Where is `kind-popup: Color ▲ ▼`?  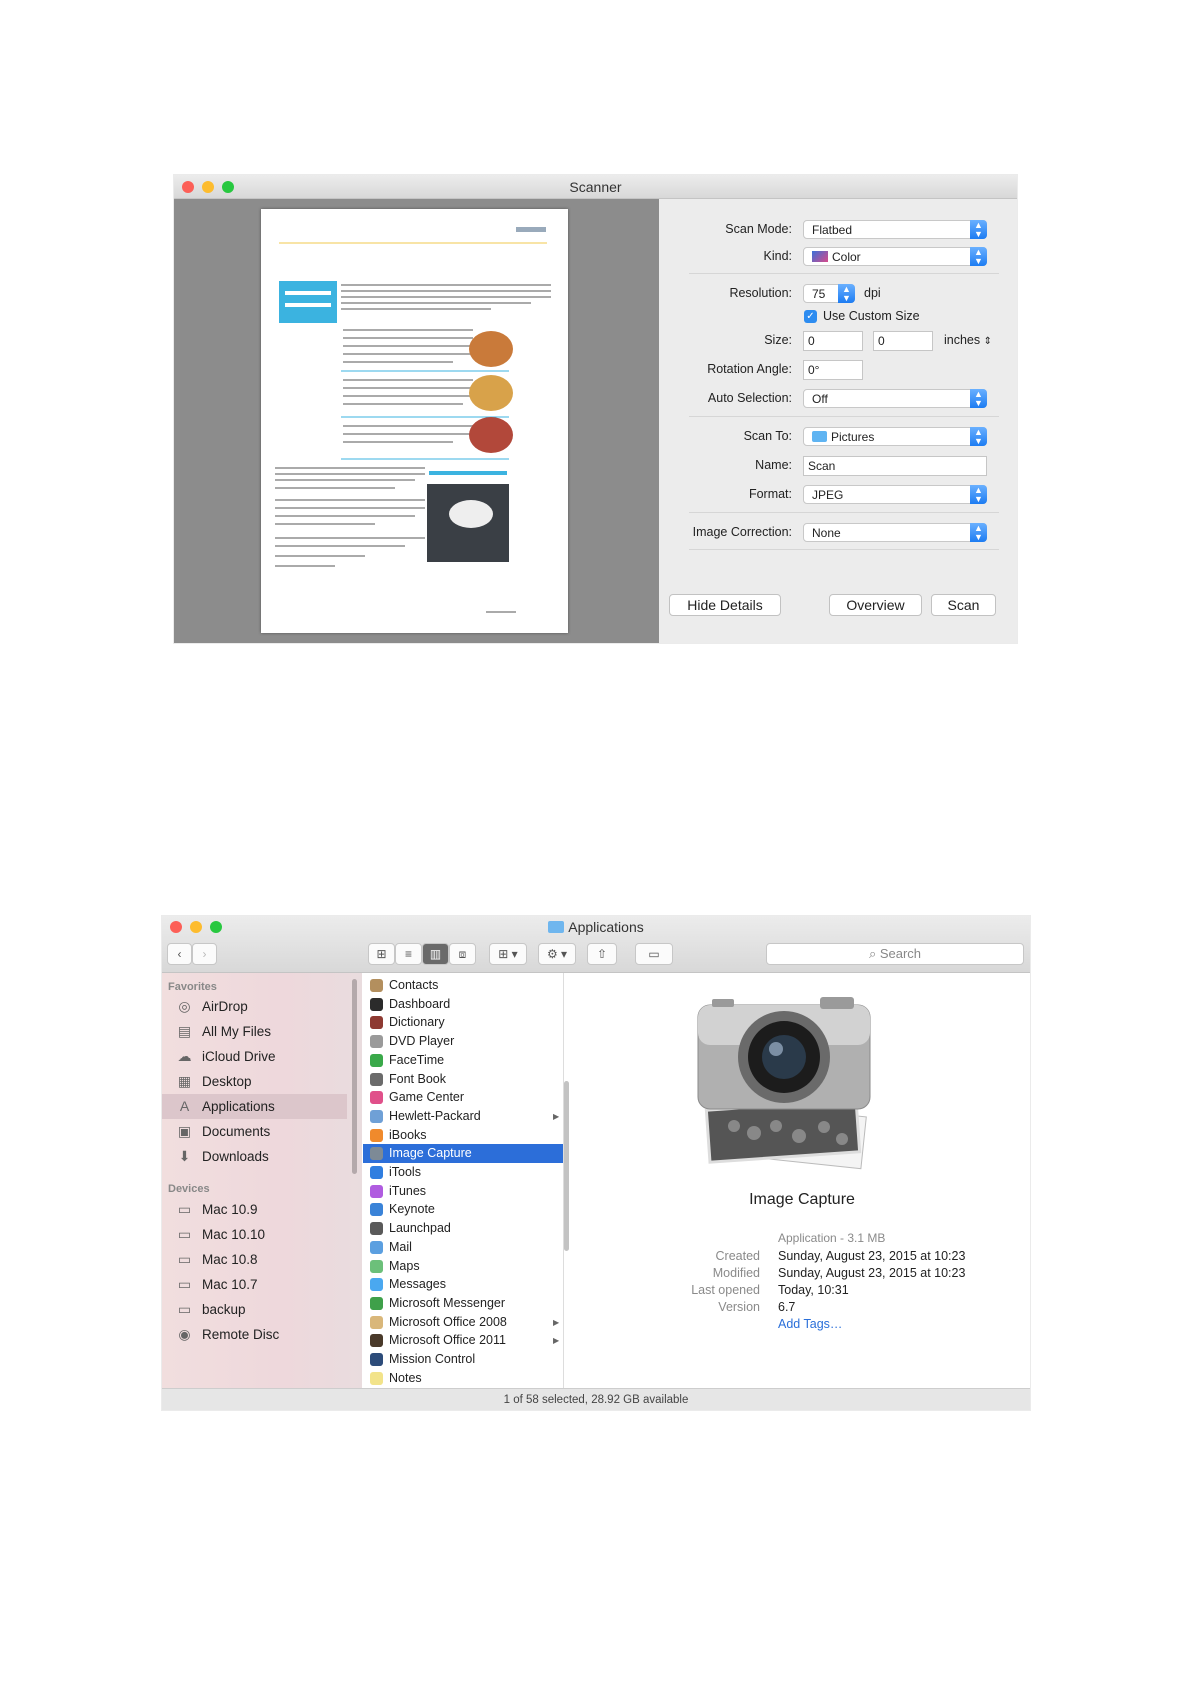 kind-popup: Color ▲ ▼ is located at coordinates (895, 256).